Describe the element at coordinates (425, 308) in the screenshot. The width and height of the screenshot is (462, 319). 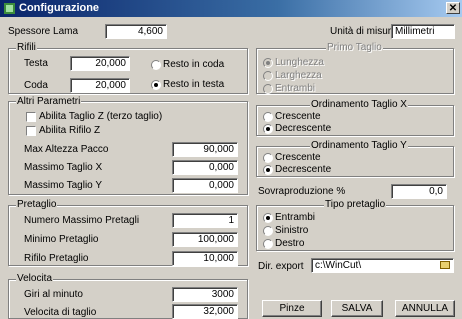
I see `annulla-button: ANNULLA` at that location.